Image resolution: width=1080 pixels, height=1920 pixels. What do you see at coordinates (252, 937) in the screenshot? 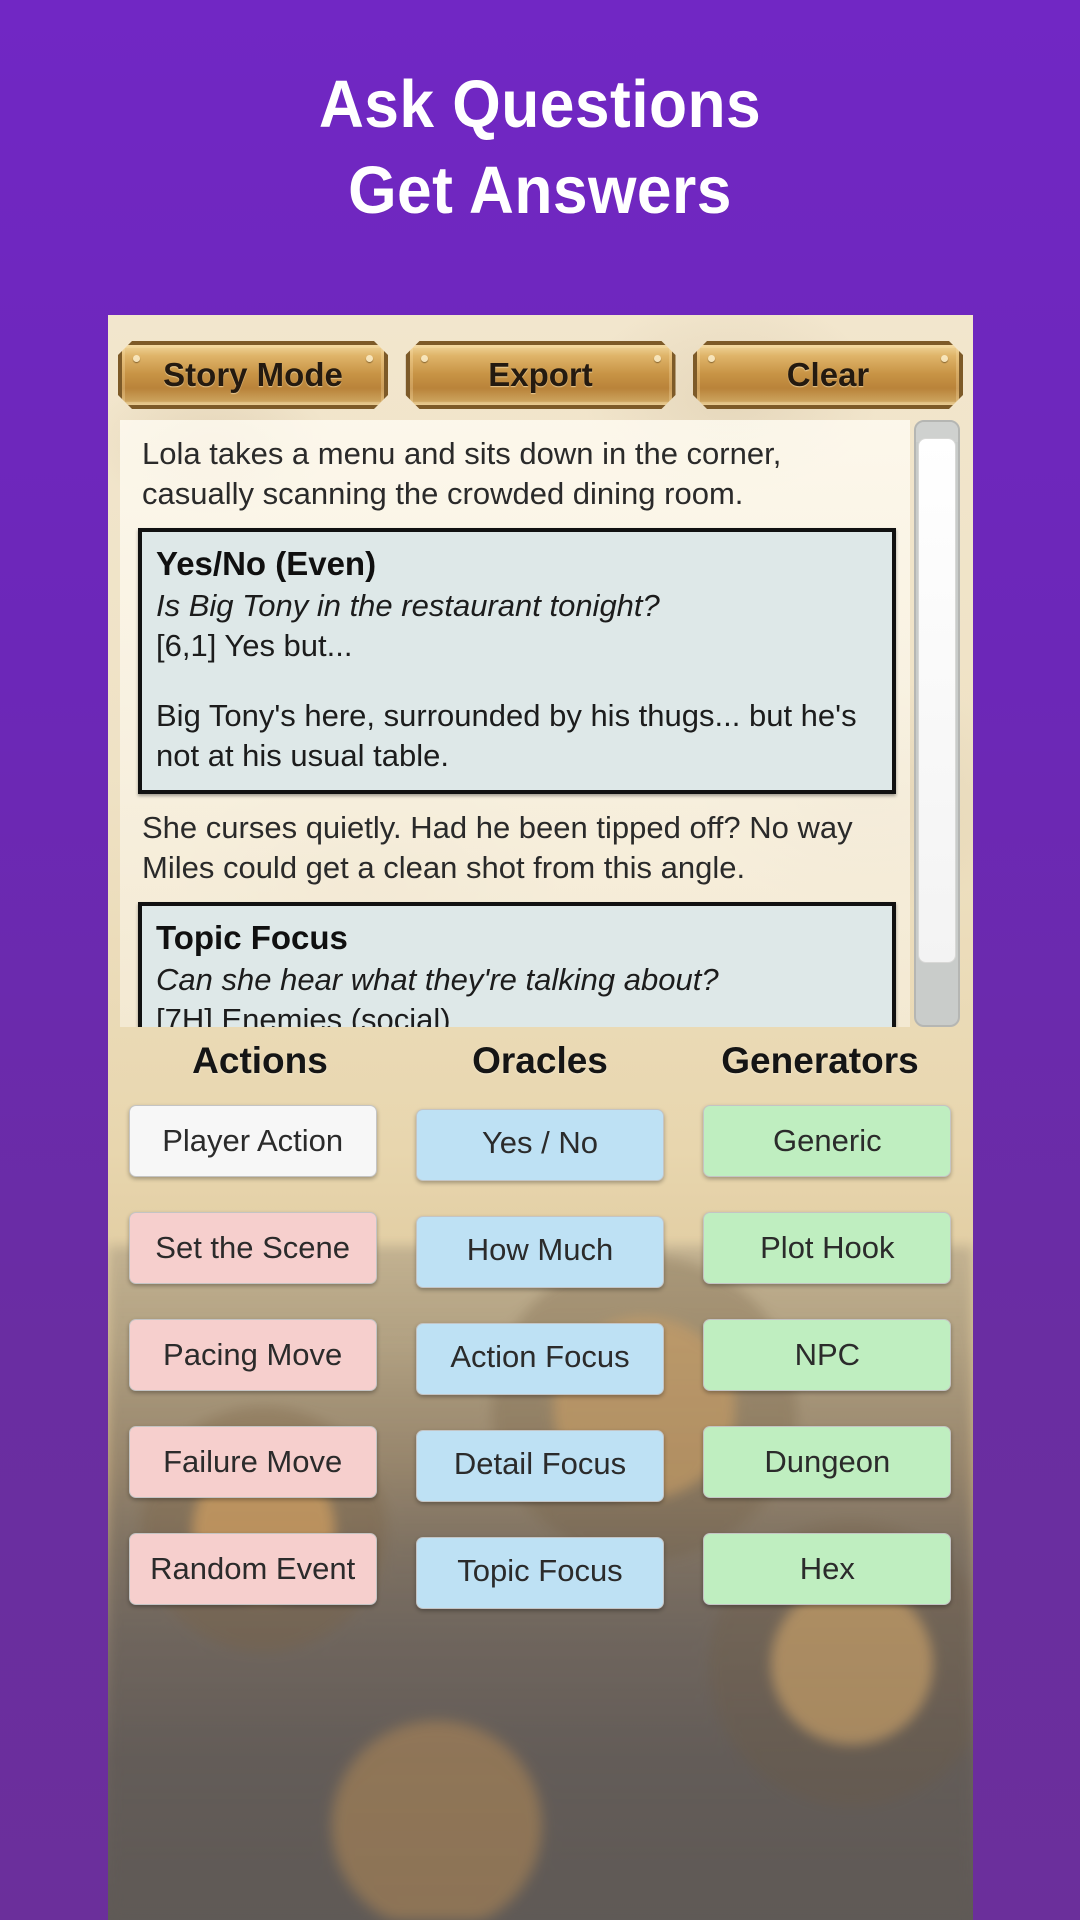
I see `oracle-title: Topic Focus` at bounding box center [252, 937].